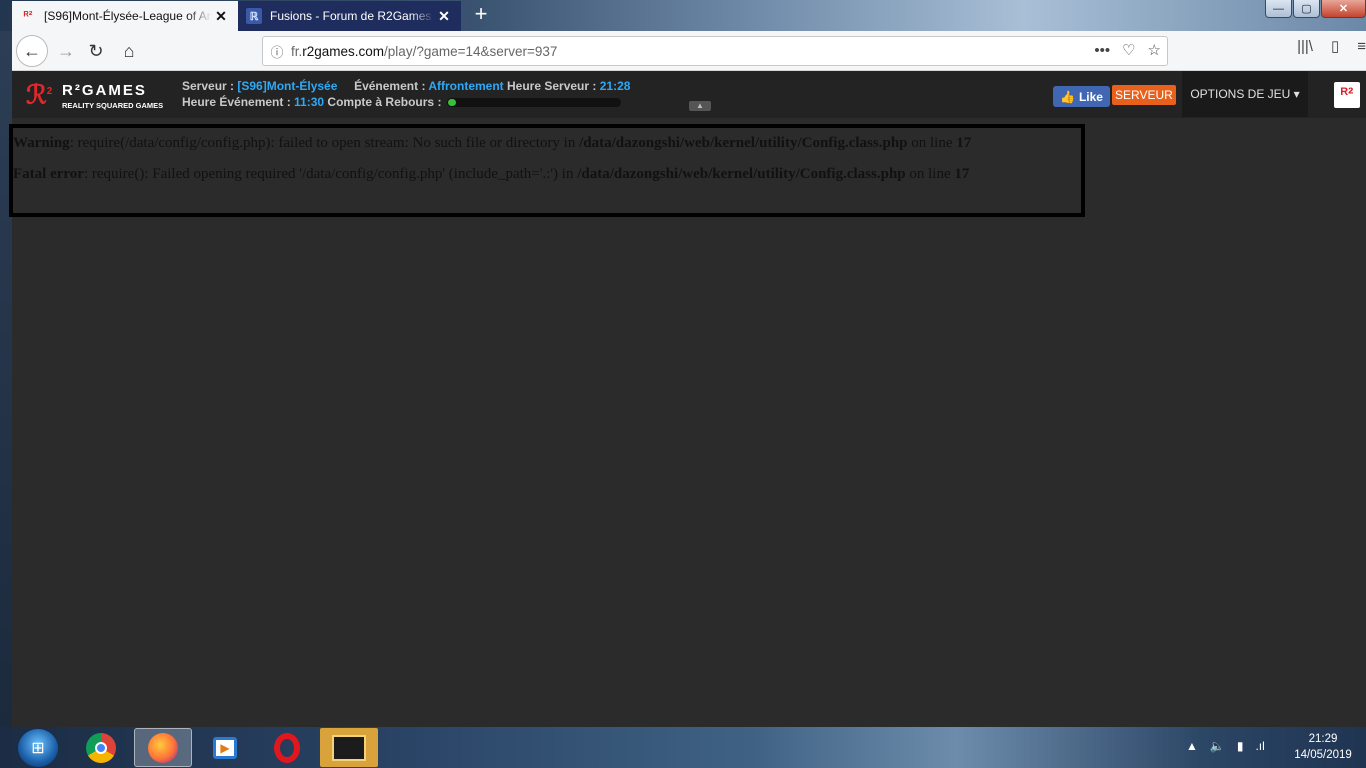 The width and height of the screenshot is (1366, 768). I want to click on r2games-mark-icon: ℛ2, so click(39, 94).